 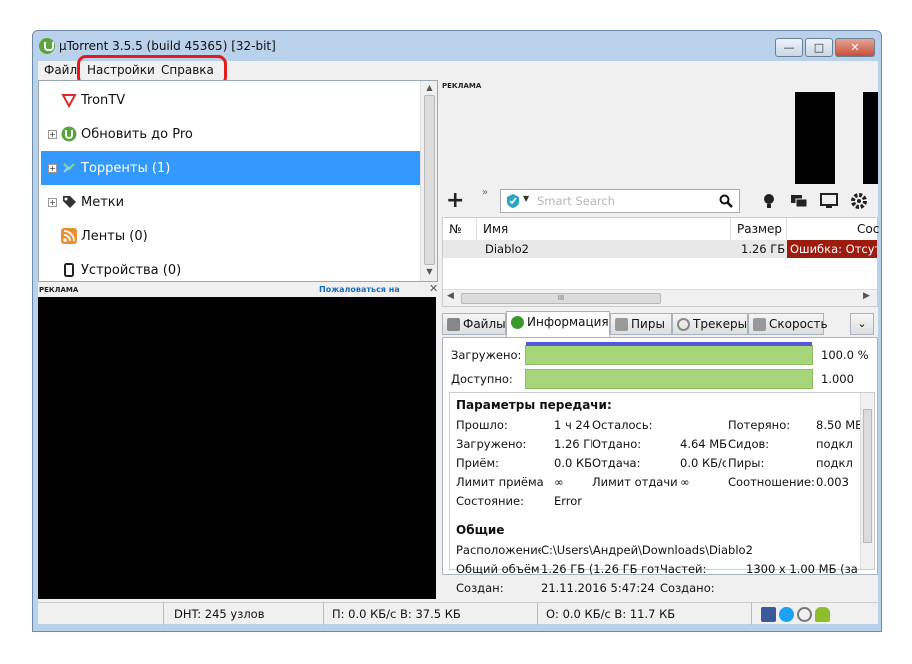 I want to click on param-value: 0.0 КБ/с, so click(x=703, y=463).